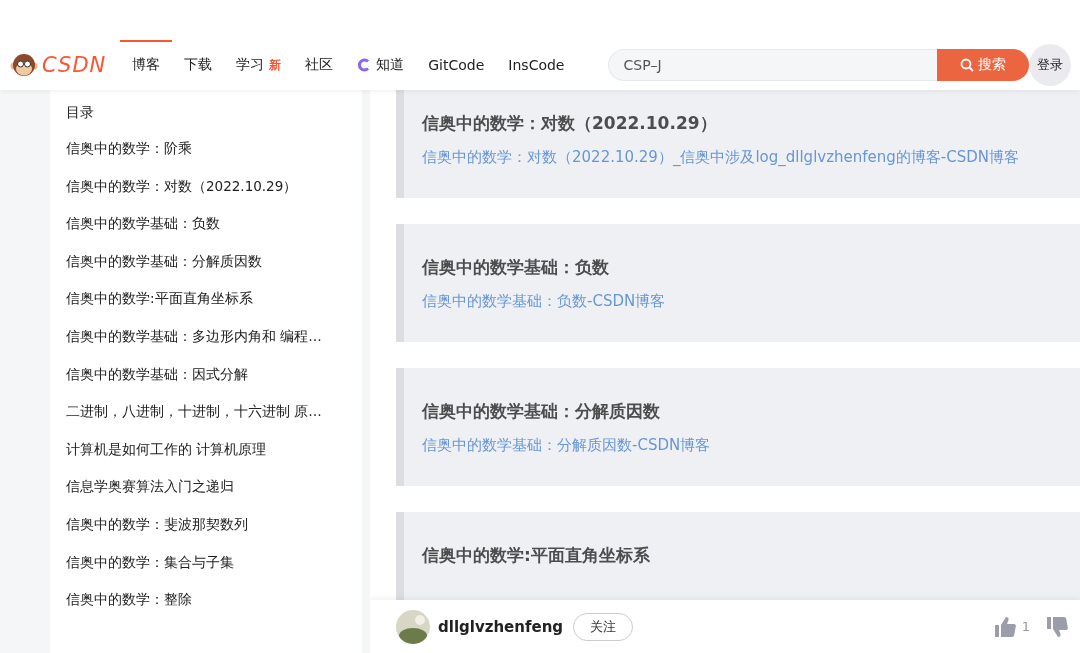 Image resolution: width=1080 pixels, height=653 pixels. I want to click on toc-title: 目录, so click(80, 113).